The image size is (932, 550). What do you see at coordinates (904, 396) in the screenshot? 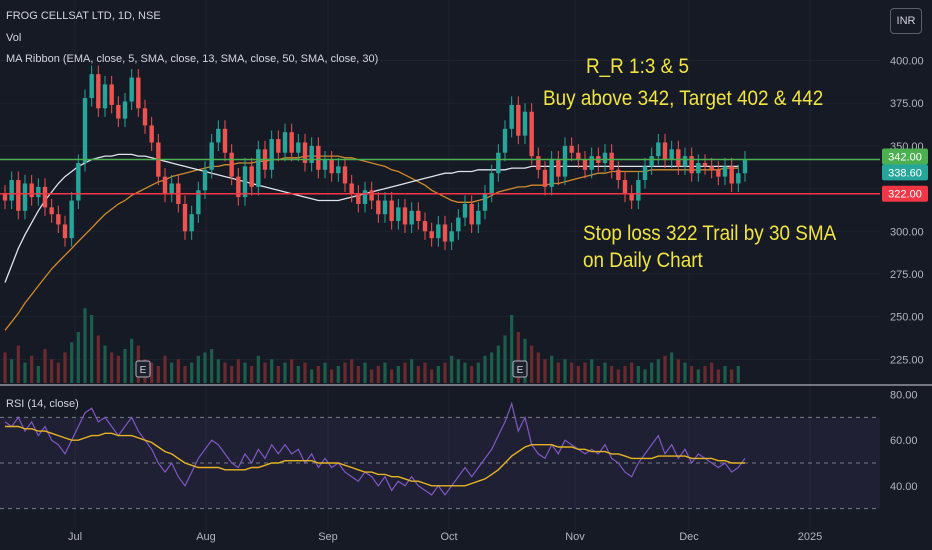
I see `rsi-tick-label: 80.00` at bounding box center [904, 396].